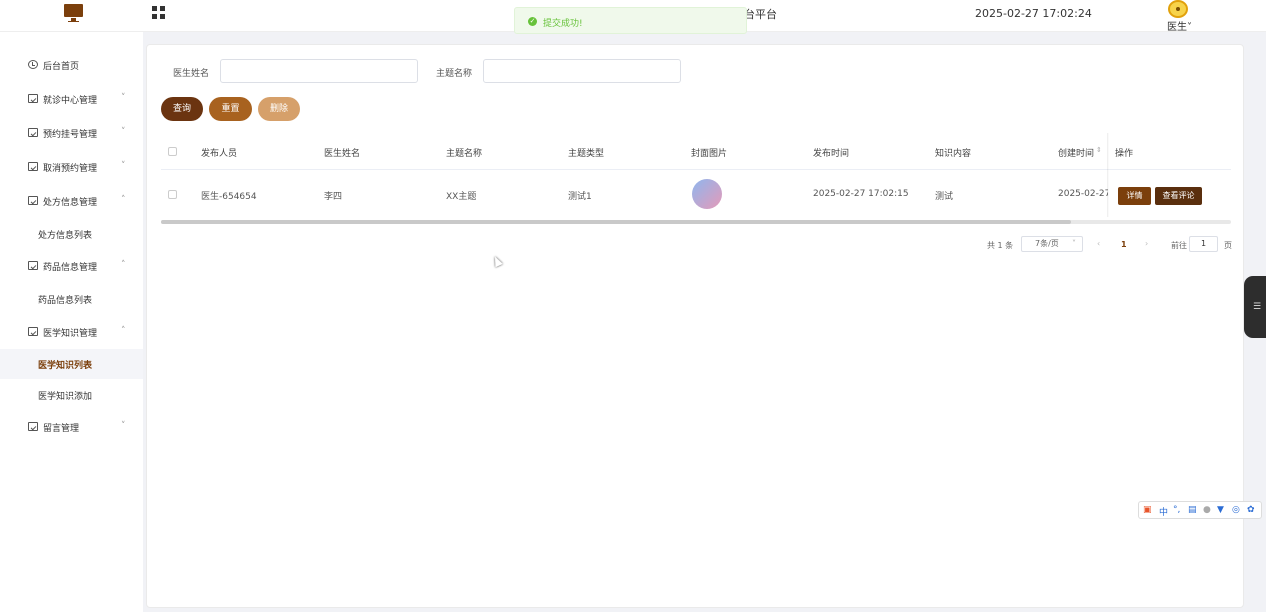 This screenshot has width=1266, height=612. Describe the element at coordinates (944, 197) in the screenshot. I see `cell-content: 测试` at that location.